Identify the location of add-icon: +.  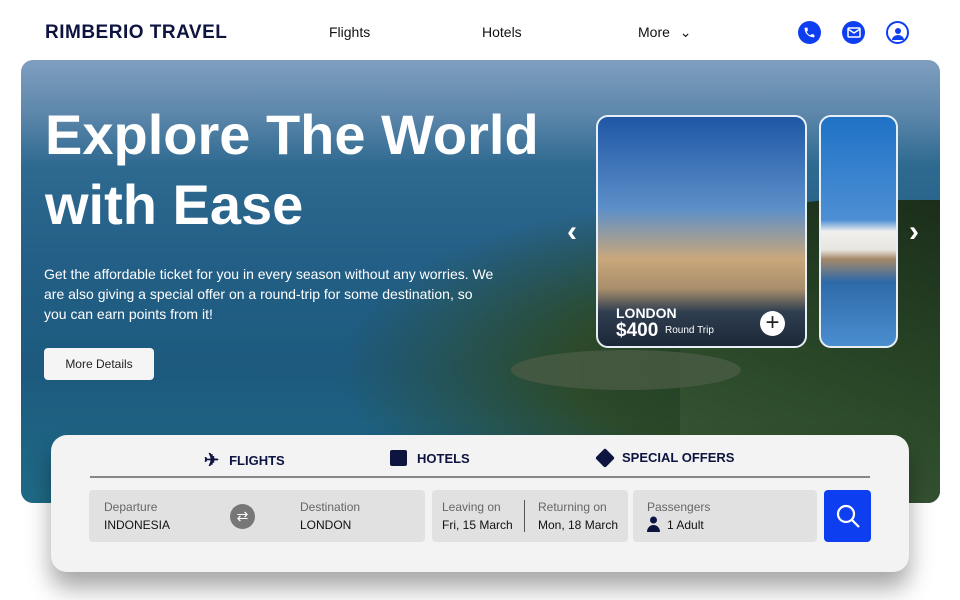
(772, 323).